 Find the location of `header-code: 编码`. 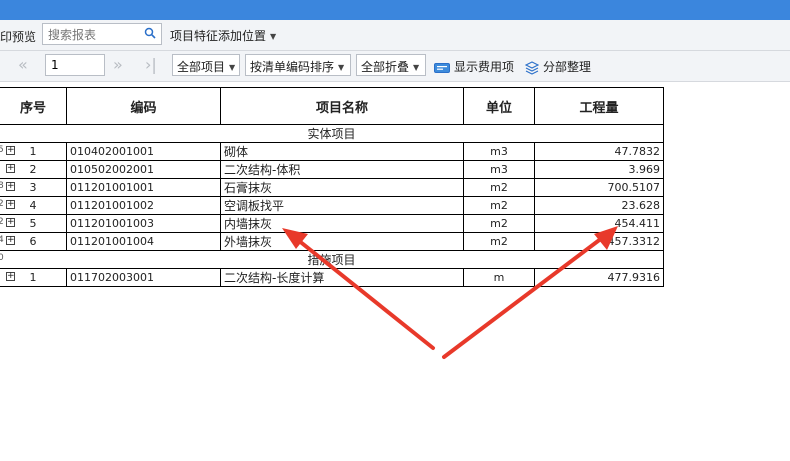

header-code: 编码 is located at coordinates (143, 106).